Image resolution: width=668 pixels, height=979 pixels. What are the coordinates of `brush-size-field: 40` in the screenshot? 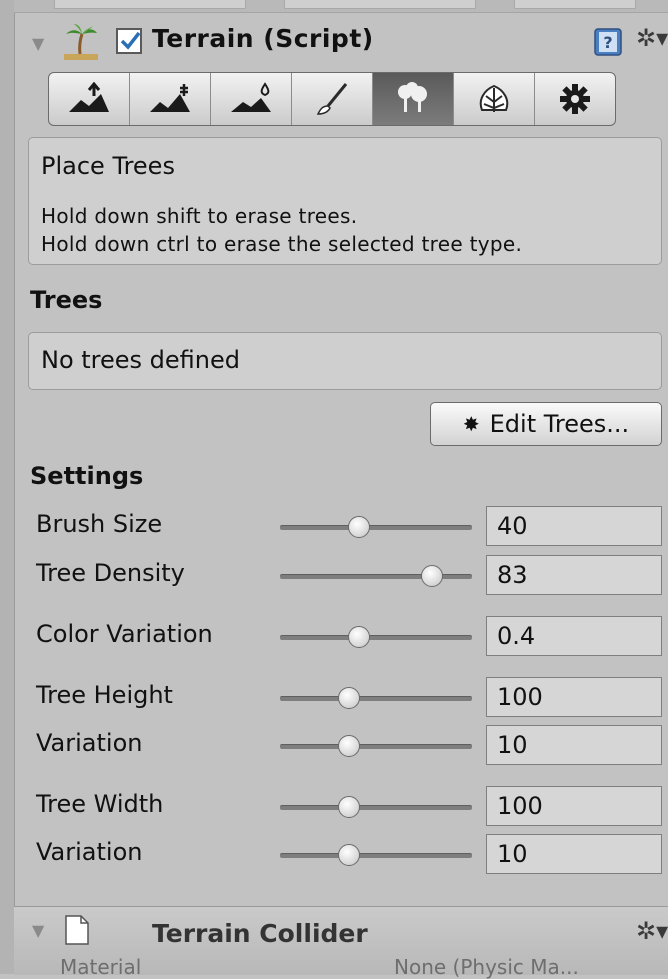 It's located at (574, 526).